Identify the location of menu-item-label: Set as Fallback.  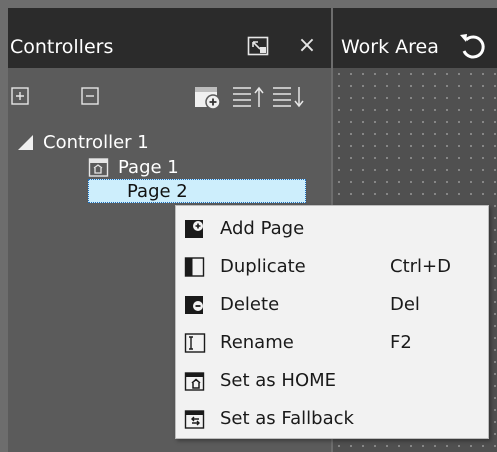
(287, 418).